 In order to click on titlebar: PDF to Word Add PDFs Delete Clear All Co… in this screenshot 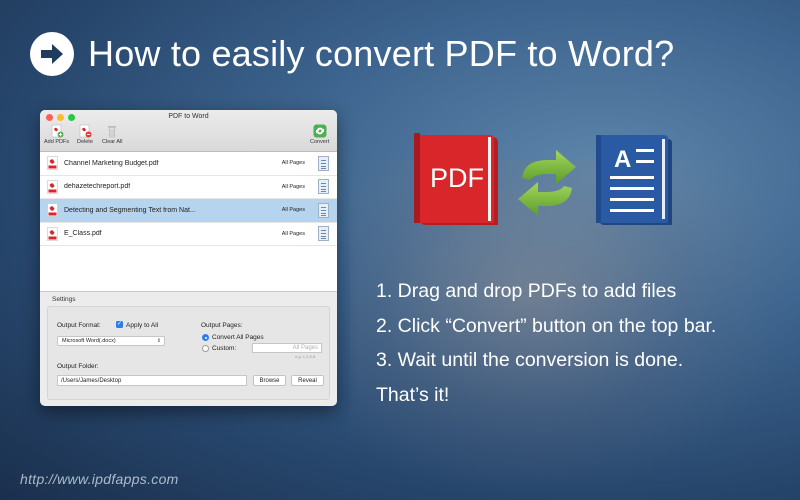, I will do `click(188, 131)`.